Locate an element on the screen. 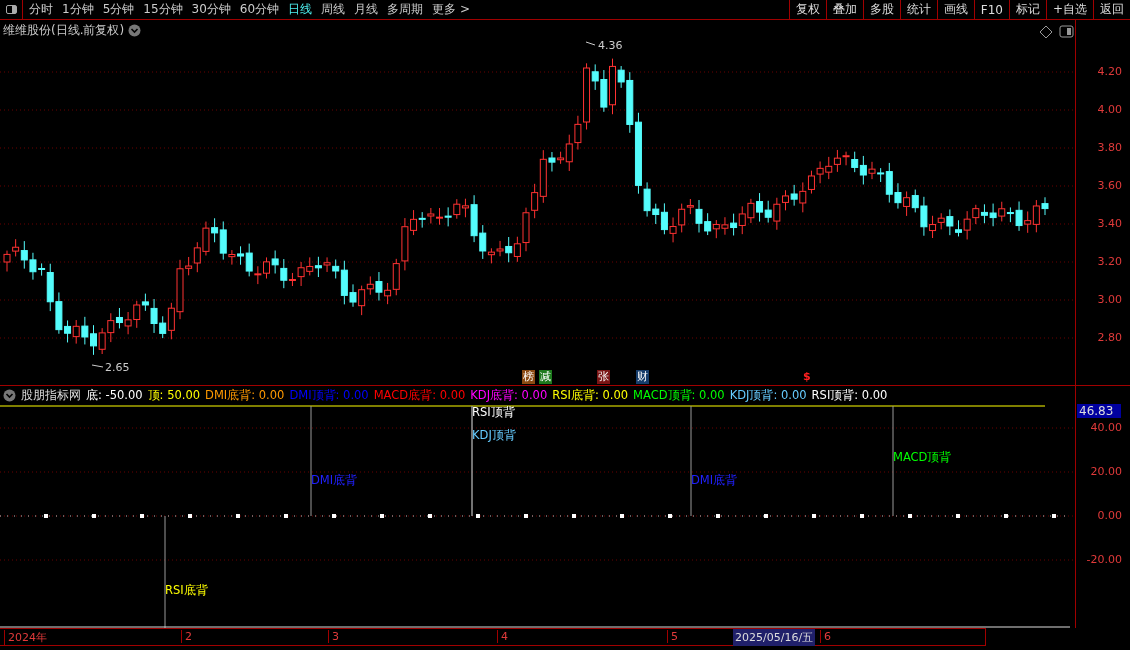  event-tag: 张 is located at coordinates (603, 377).